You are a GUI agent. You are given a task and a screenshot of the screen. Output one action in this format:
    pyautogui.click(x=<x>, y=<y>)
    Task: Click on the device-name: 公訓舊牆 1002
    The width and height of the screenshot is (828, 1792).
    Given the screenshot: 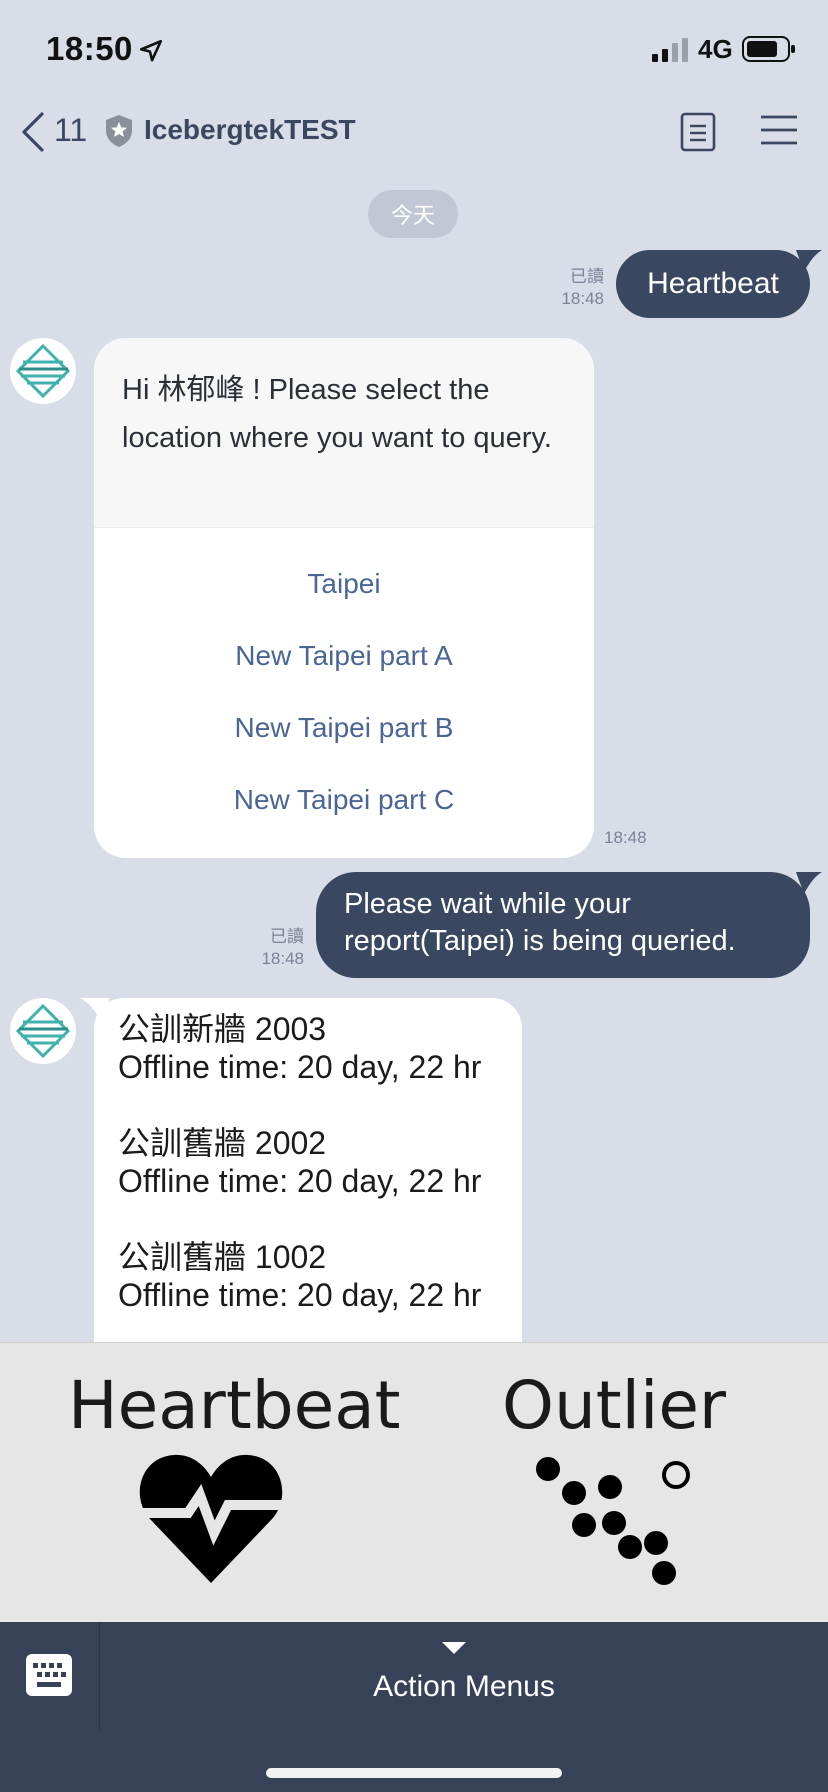 What is the action you would take?
    pyautogui.click(x=222, y=1257)
    